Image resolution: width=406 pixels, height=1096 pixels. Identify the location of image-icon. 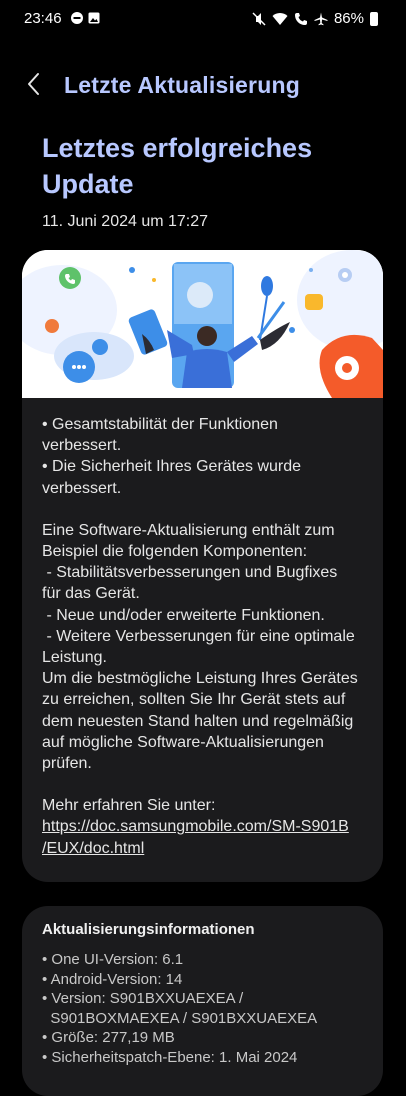
(94, 18).